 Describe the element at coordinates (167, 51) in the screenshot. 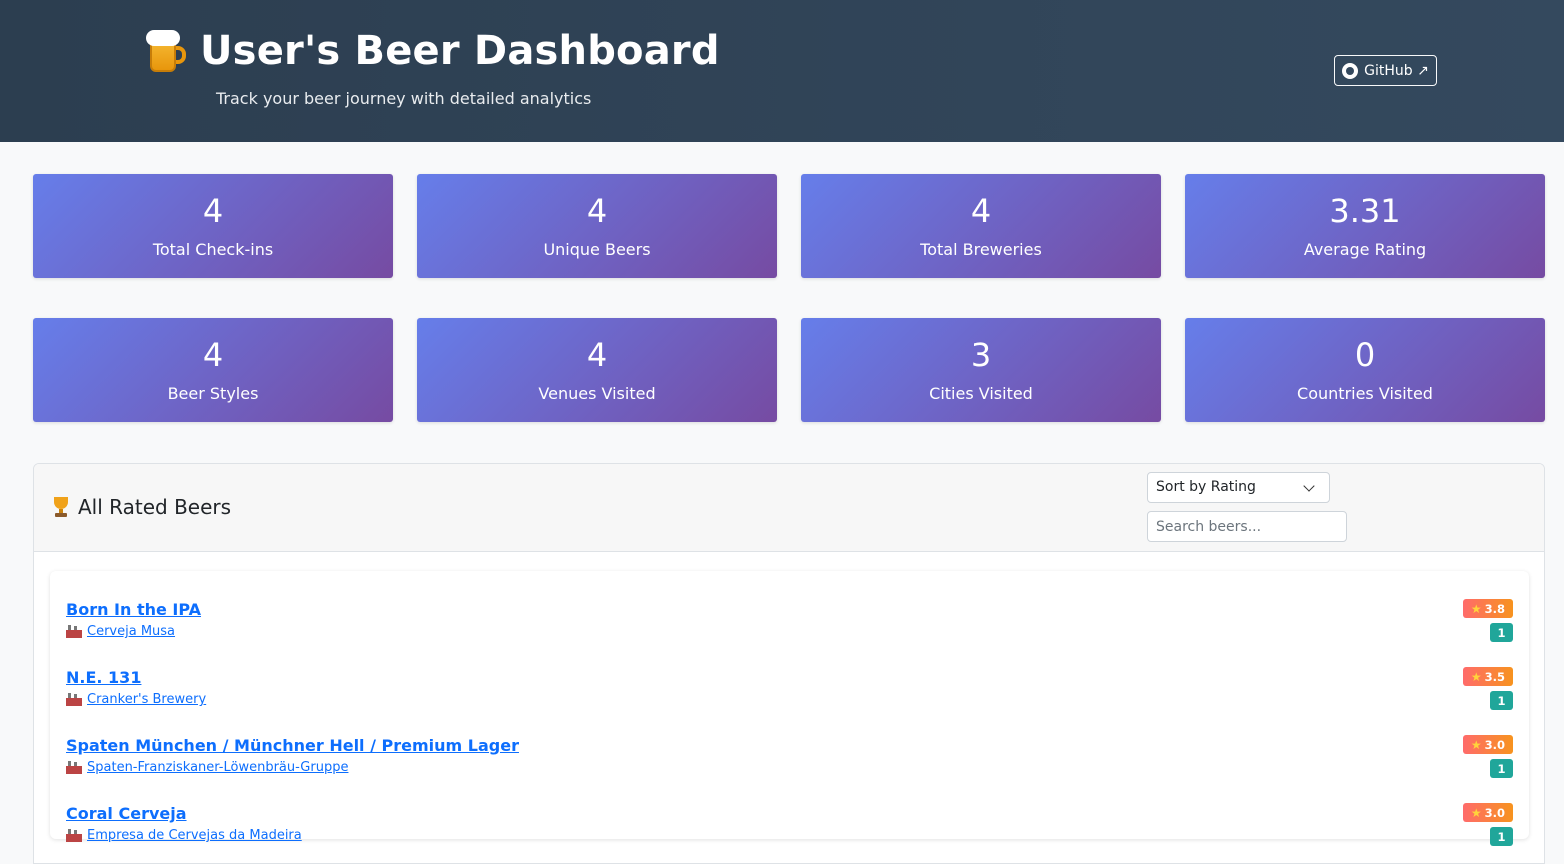

I see `beer-mug-icon` at that location.